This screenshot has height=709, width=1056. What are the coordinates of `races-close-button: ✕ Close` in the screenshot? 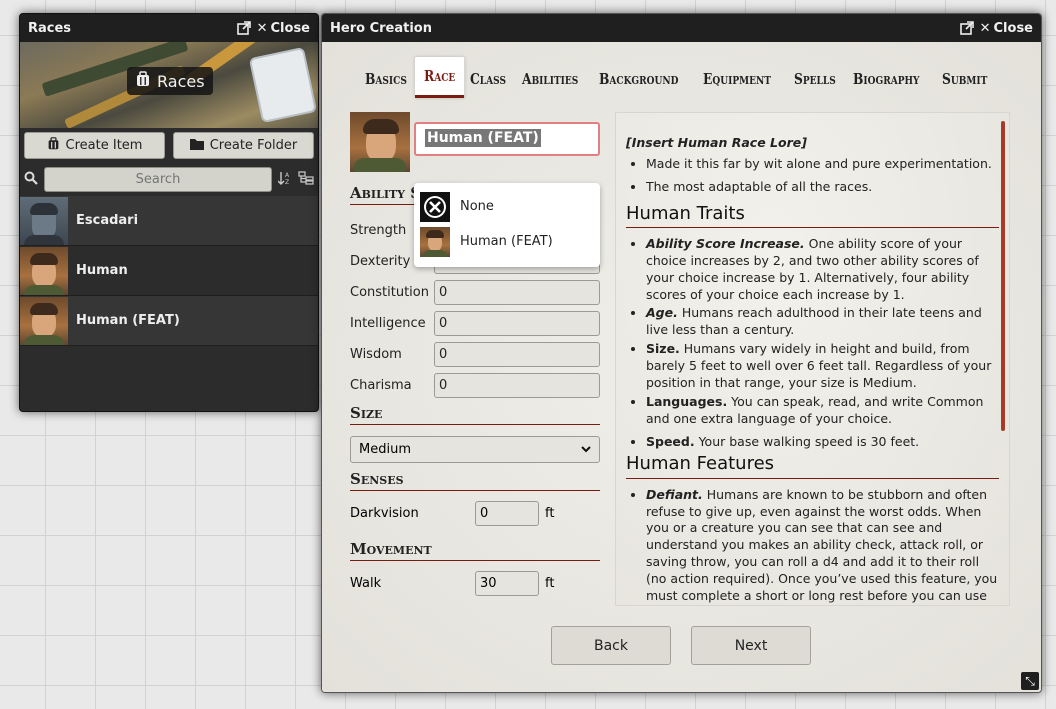 It's located at (283, 28).